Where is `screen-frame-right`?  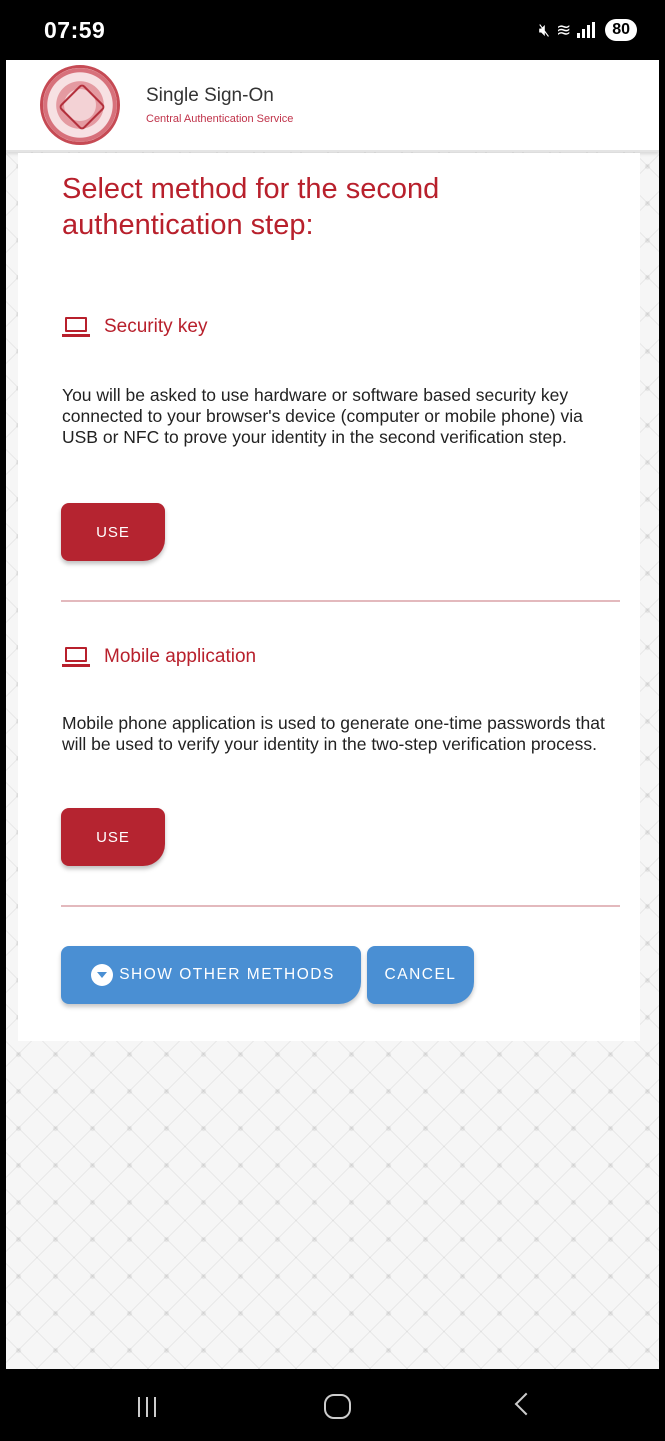
screen-frame-right is located at coordinates (662, 720).